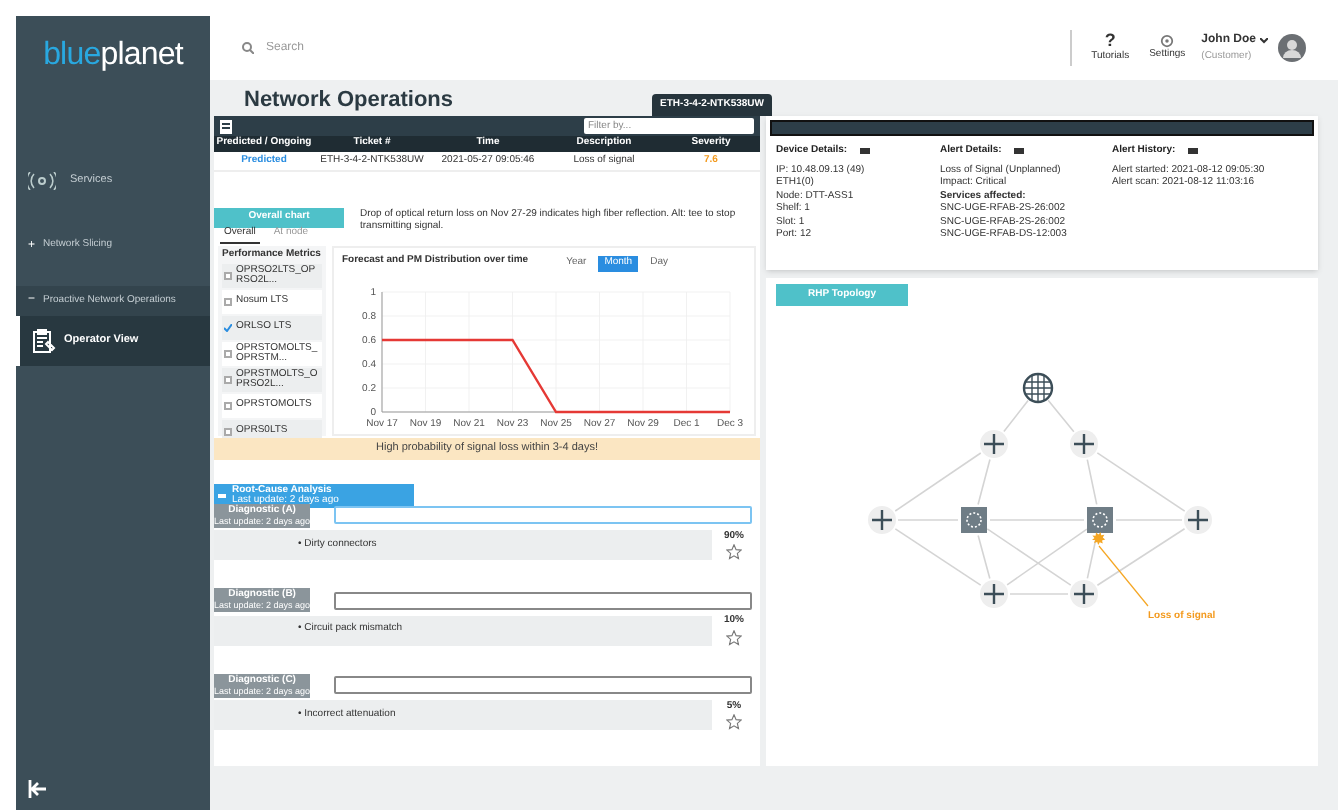 This screenshot has height=810, width=1338. What do you see at coordinates (38, 789) in the screenshot?
I see `logout-icon` at bounding box center [38, 789].